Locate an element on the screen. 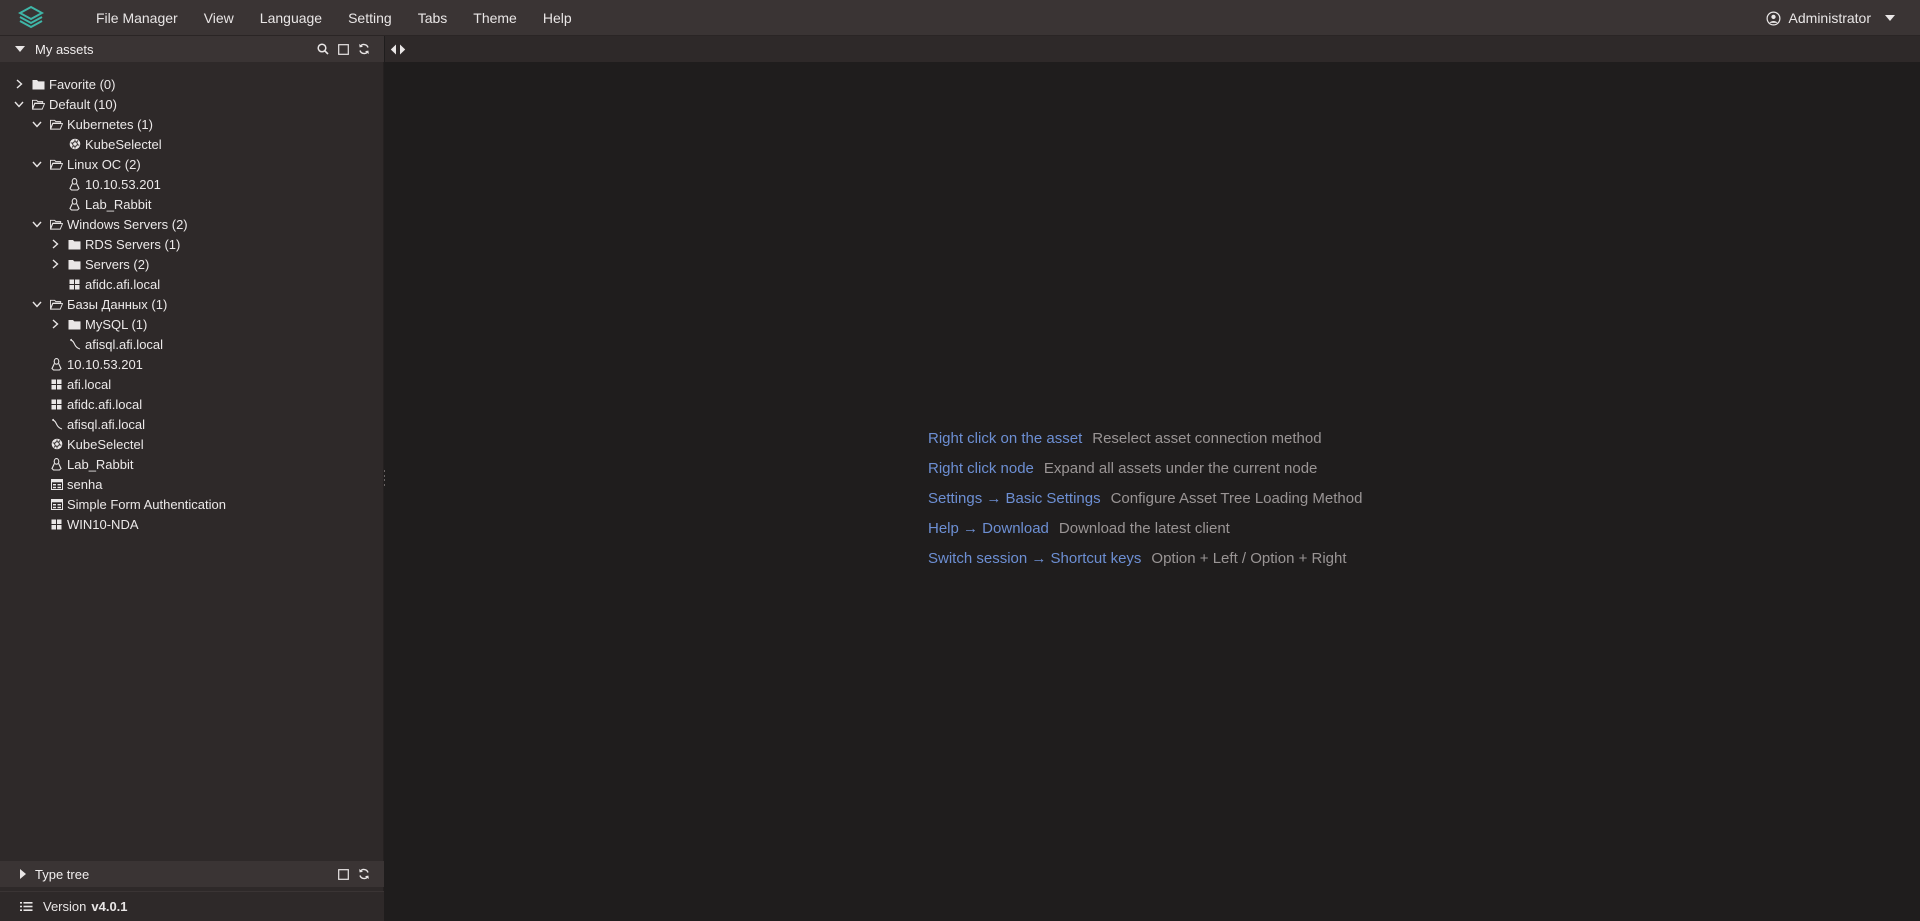 Image resolution: width=1920 pixels, height=921 pixels. version-label: Version is located at coordinates (65, 906).